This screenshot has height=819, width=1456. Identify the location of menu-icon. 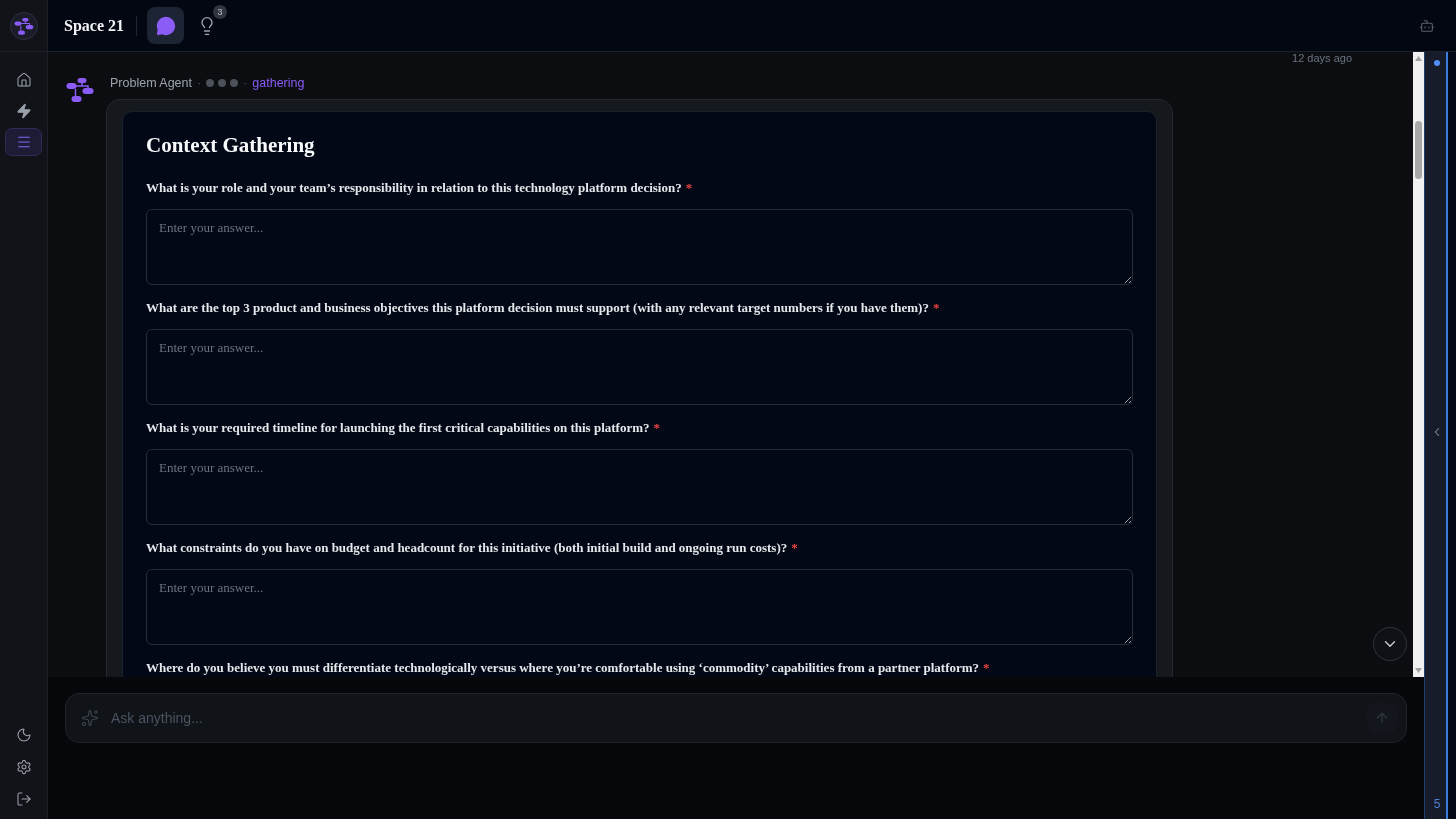
(23, 142).